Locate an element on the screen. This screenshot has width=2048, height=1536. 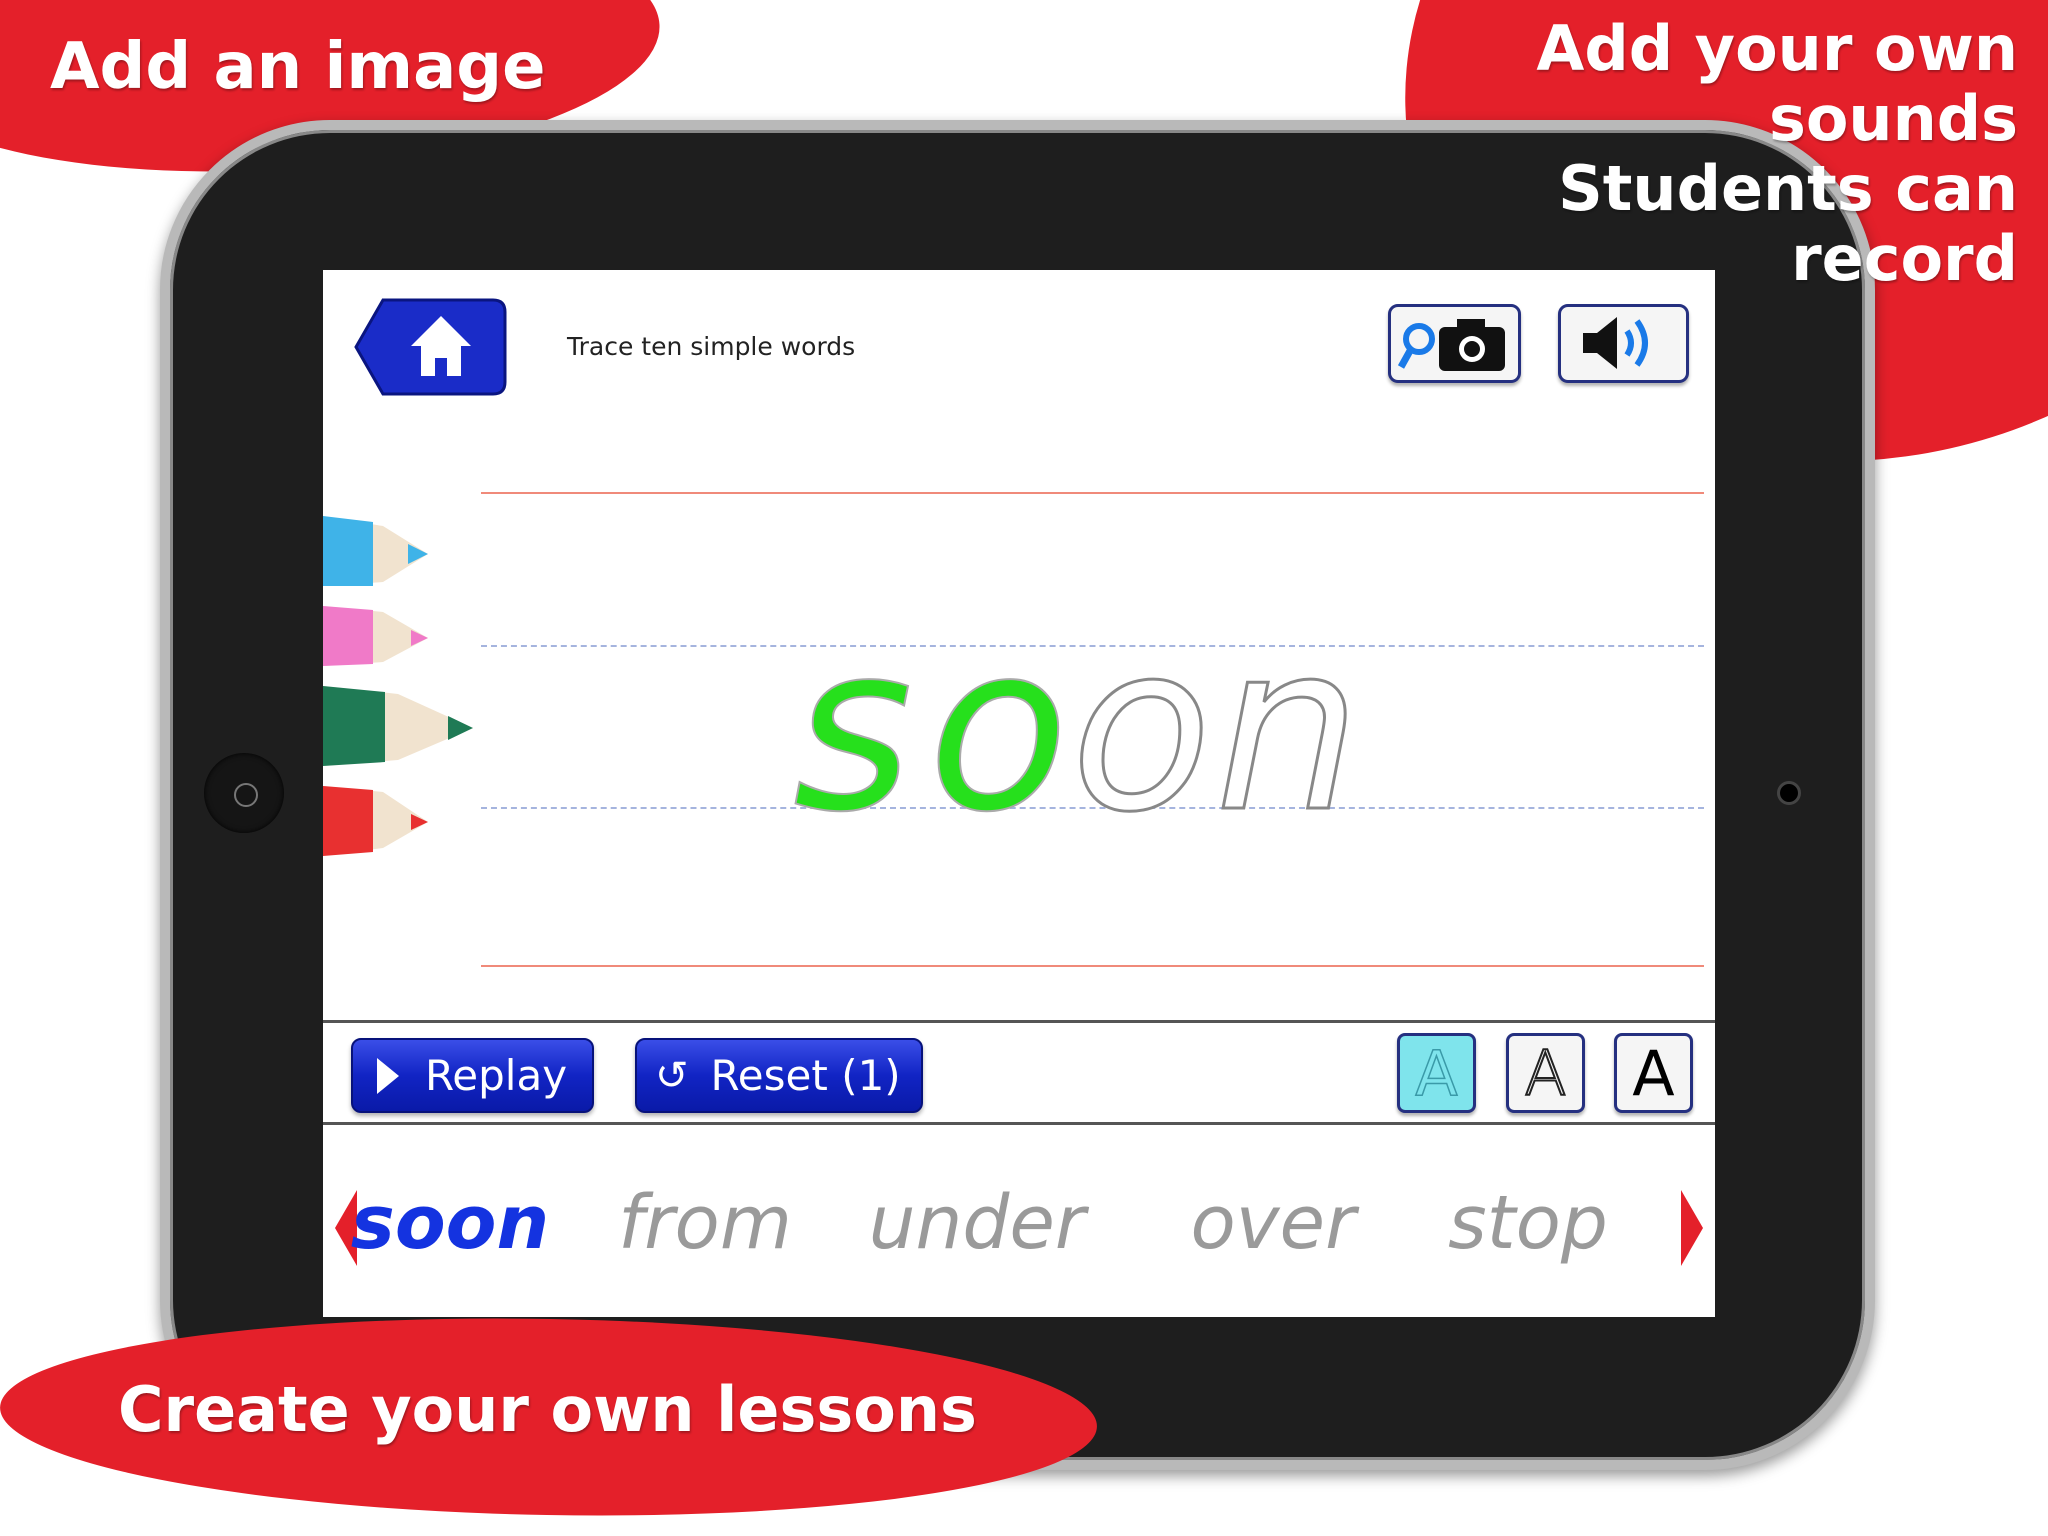
trace-letter-n: n is located at coordinates (1288, 720).